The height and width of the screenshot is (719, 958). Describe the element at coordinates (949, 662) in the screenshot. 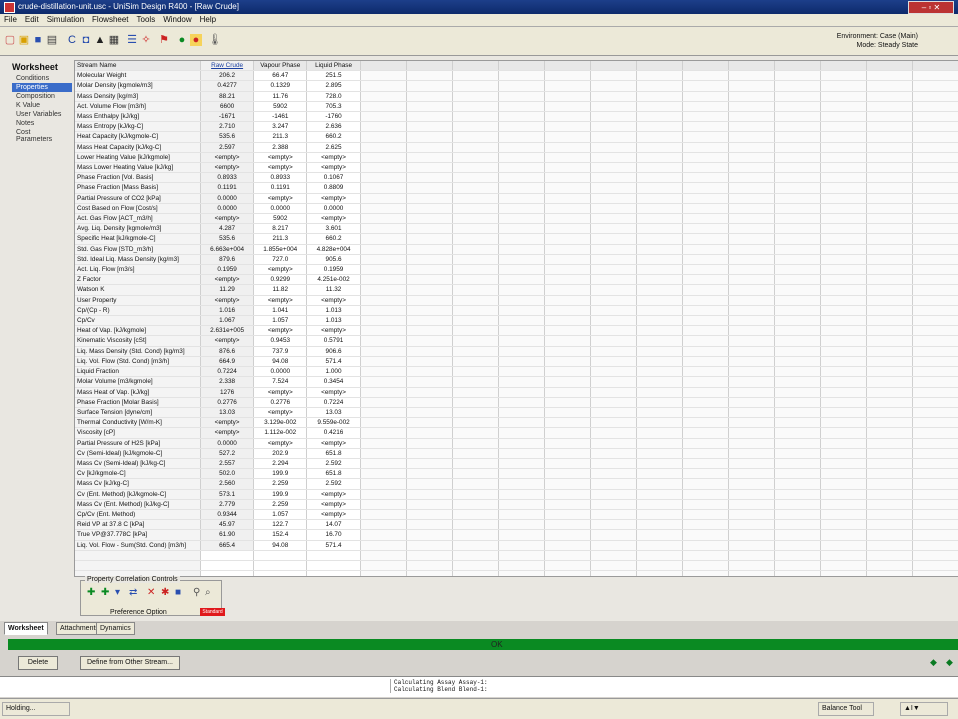

I see `next-stream-icon: ◆` at that location.